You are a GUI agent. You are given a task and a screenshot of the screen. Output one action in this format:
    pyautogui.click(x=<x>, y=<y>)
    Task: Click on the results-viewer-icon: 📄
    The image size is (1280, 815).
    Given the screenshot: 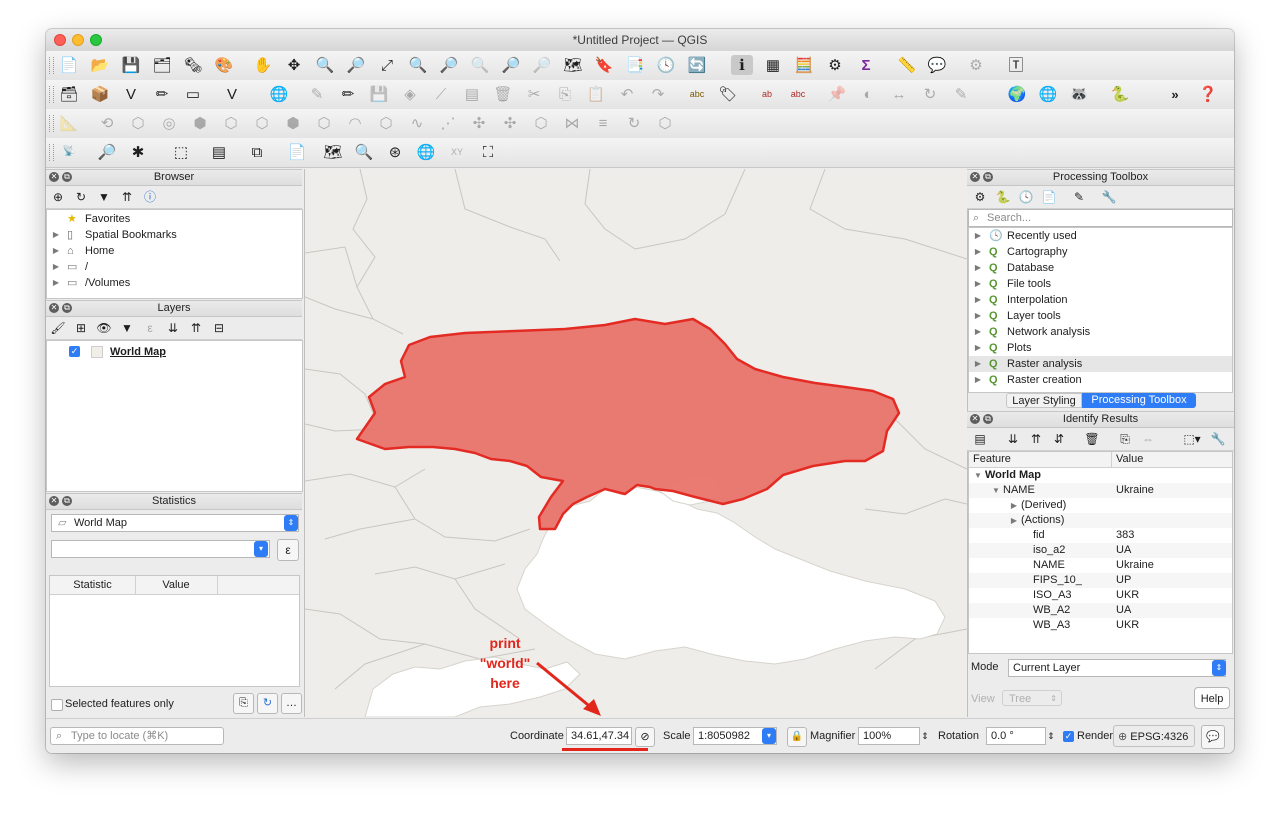 What is the action you would take?
    pyautogui.click(x=1049, y=197)
    